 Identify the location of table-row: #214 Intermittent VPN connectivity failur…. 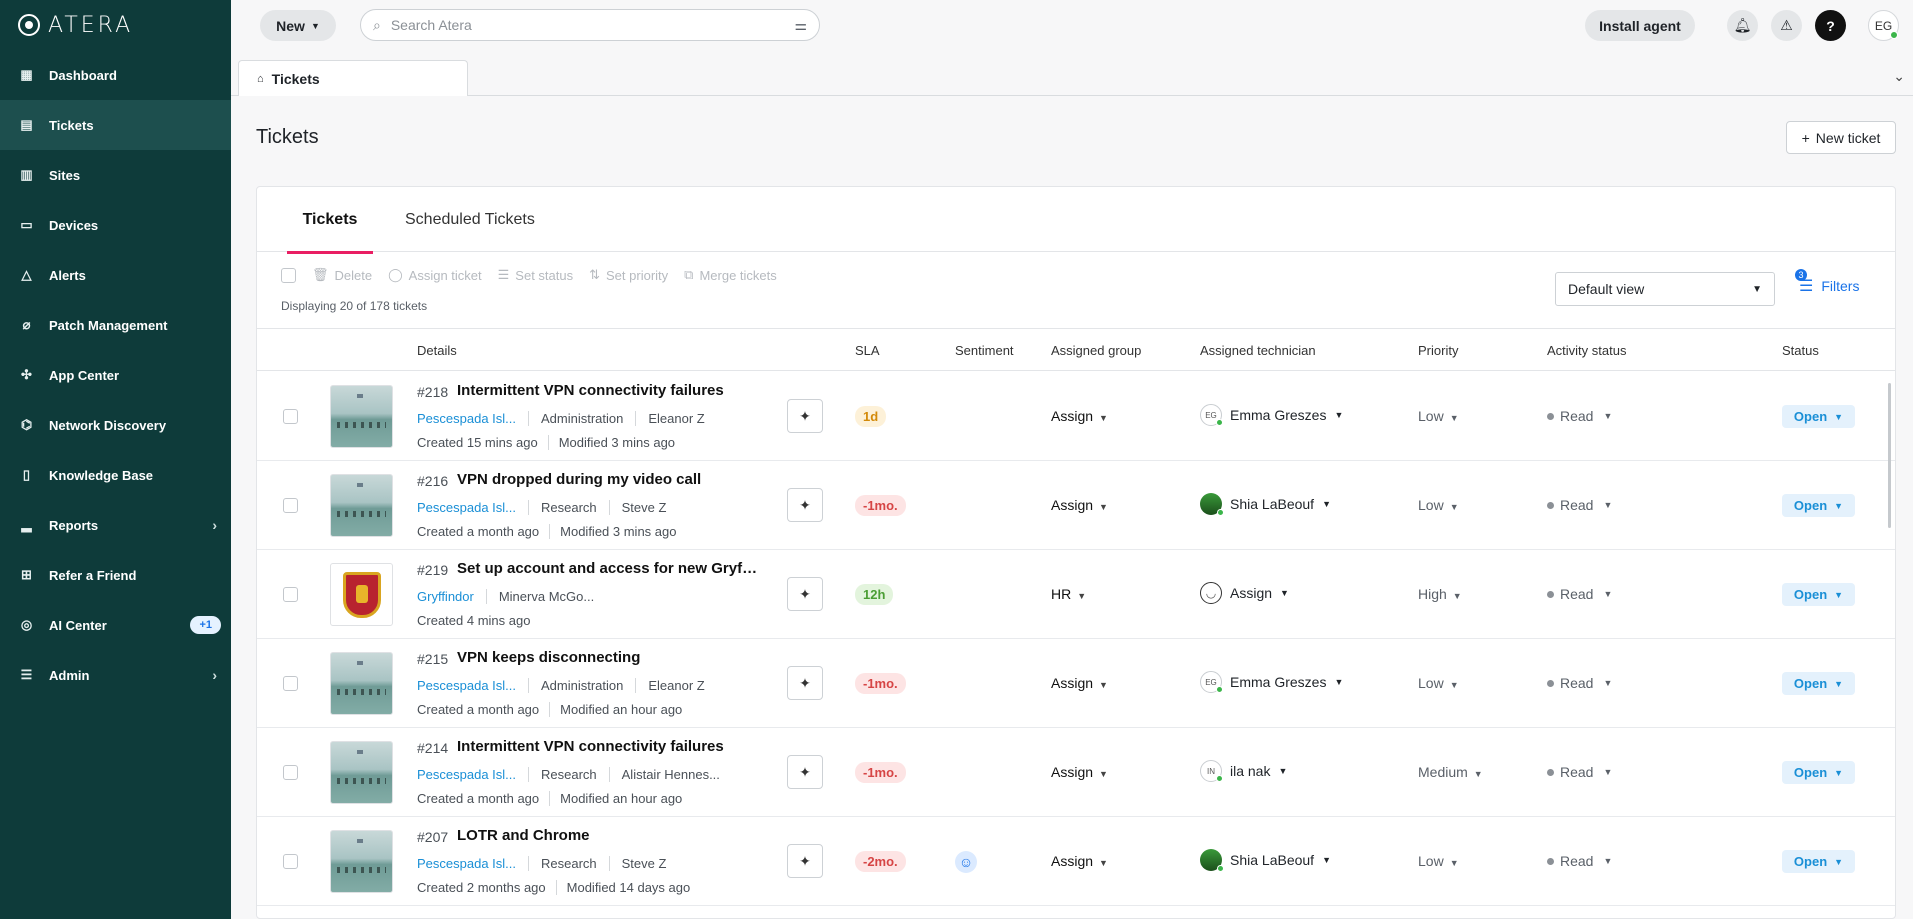
(1076, 772).